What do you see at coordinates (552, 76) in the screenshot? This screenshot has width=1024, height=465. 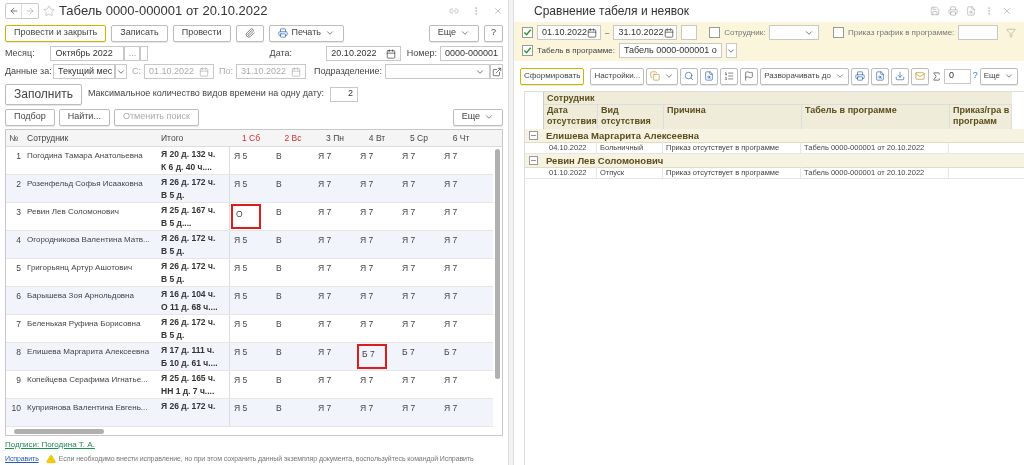 I see `generate-button: Сформировать` at bounding box center [552, 76].